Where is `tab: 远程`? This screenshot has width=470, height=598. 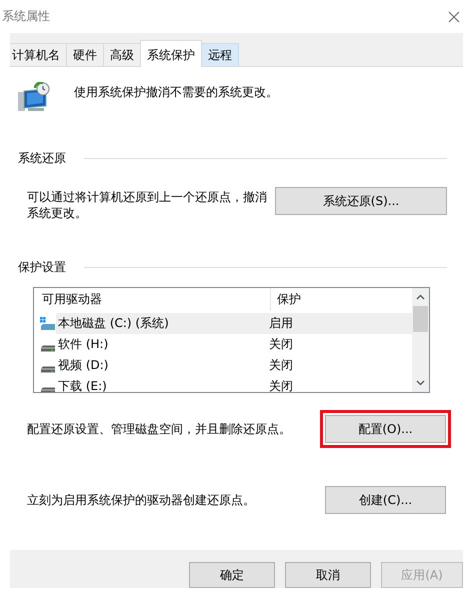 tab: 远程 is located at coordinates (220, 54).